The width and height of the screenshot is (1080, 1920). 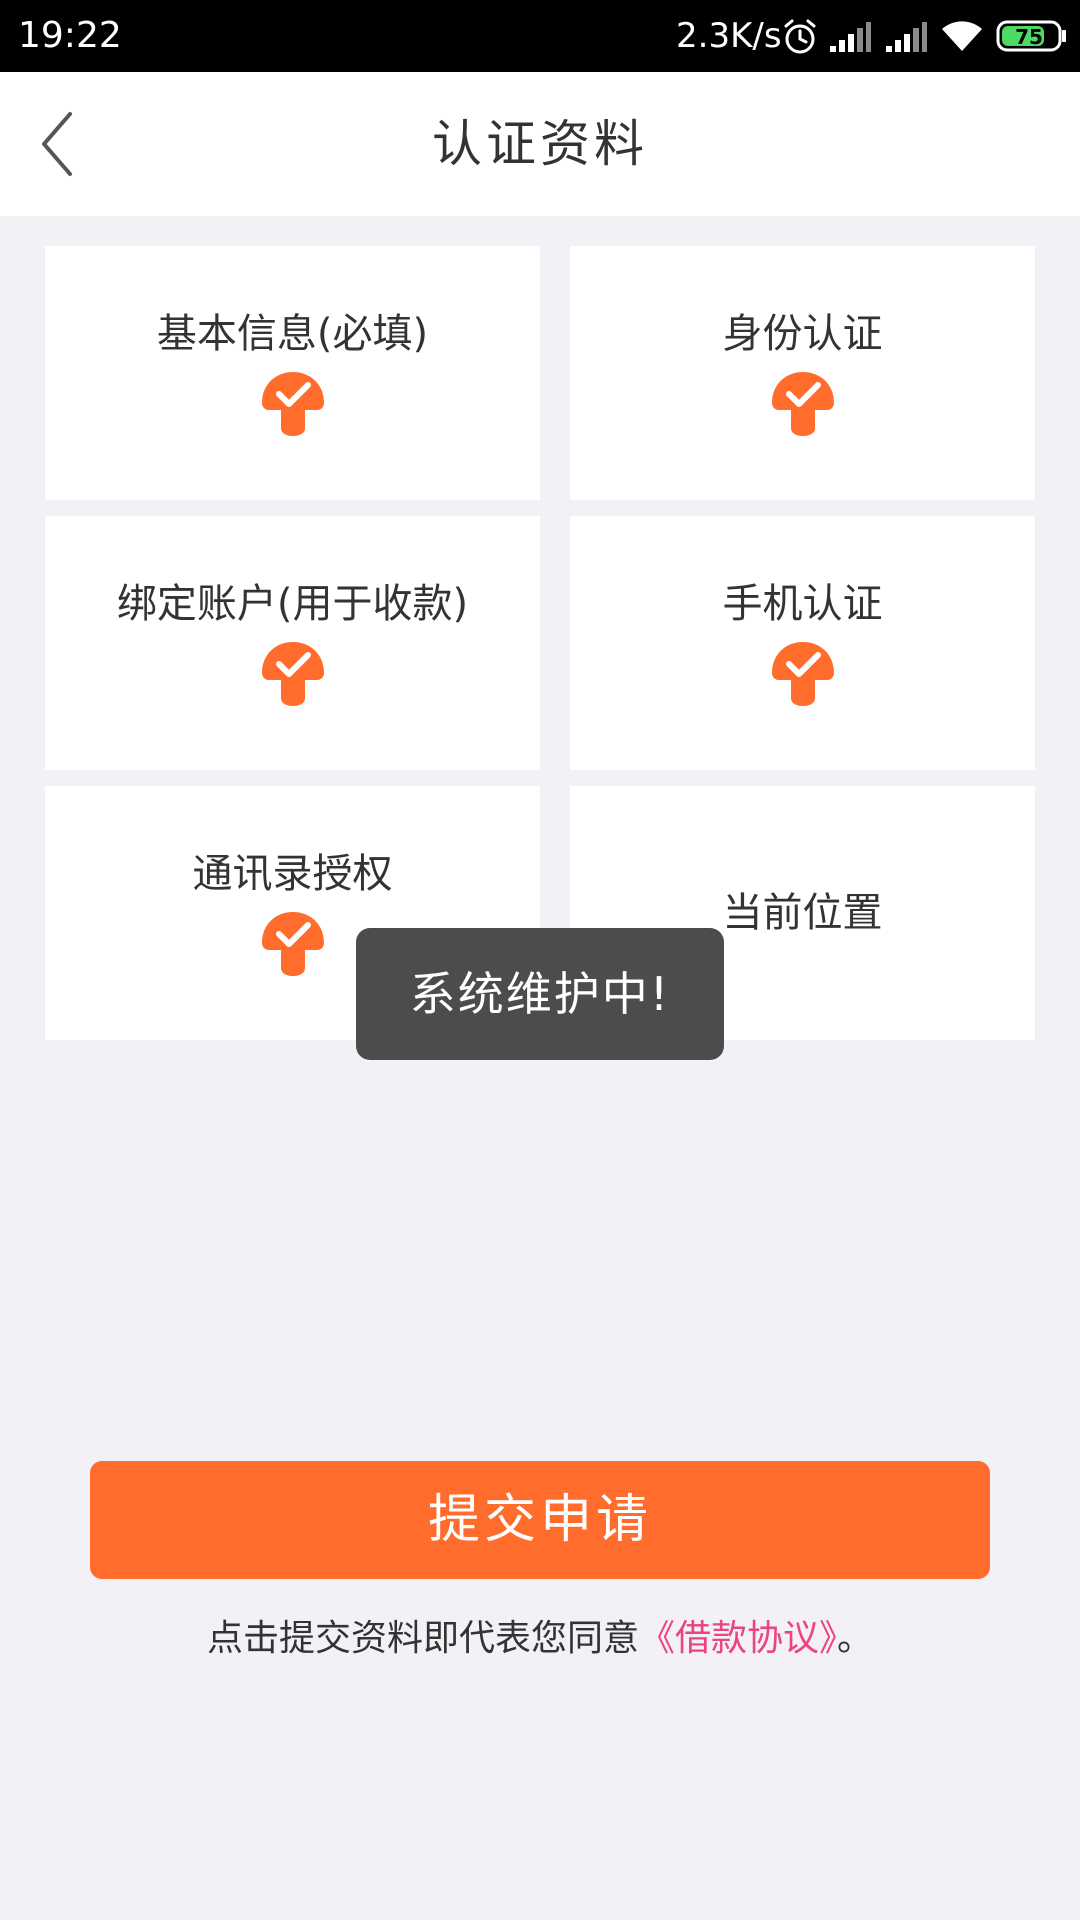 What do you see at coordinates (540, 36) in the screenshot?
I see `status-bar: 19:22 2.3K/s 75` at bounding box center [540, 36].